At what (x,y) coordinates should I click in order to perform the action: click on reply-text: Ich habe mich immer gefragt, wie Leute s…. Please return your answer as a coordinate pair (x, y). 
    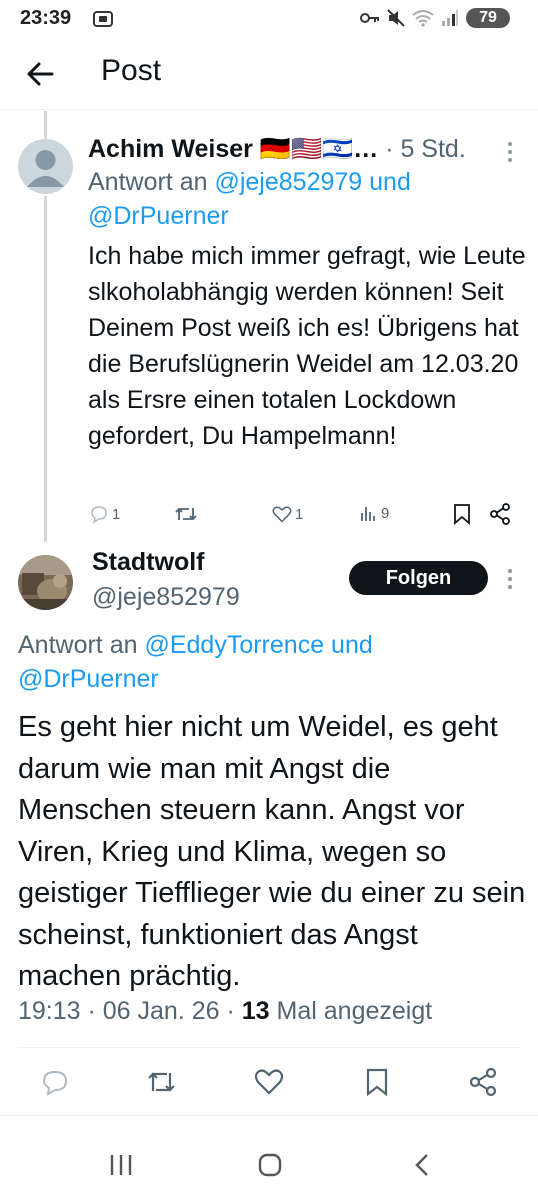
    Looking at the image, I should click on (307, 346).